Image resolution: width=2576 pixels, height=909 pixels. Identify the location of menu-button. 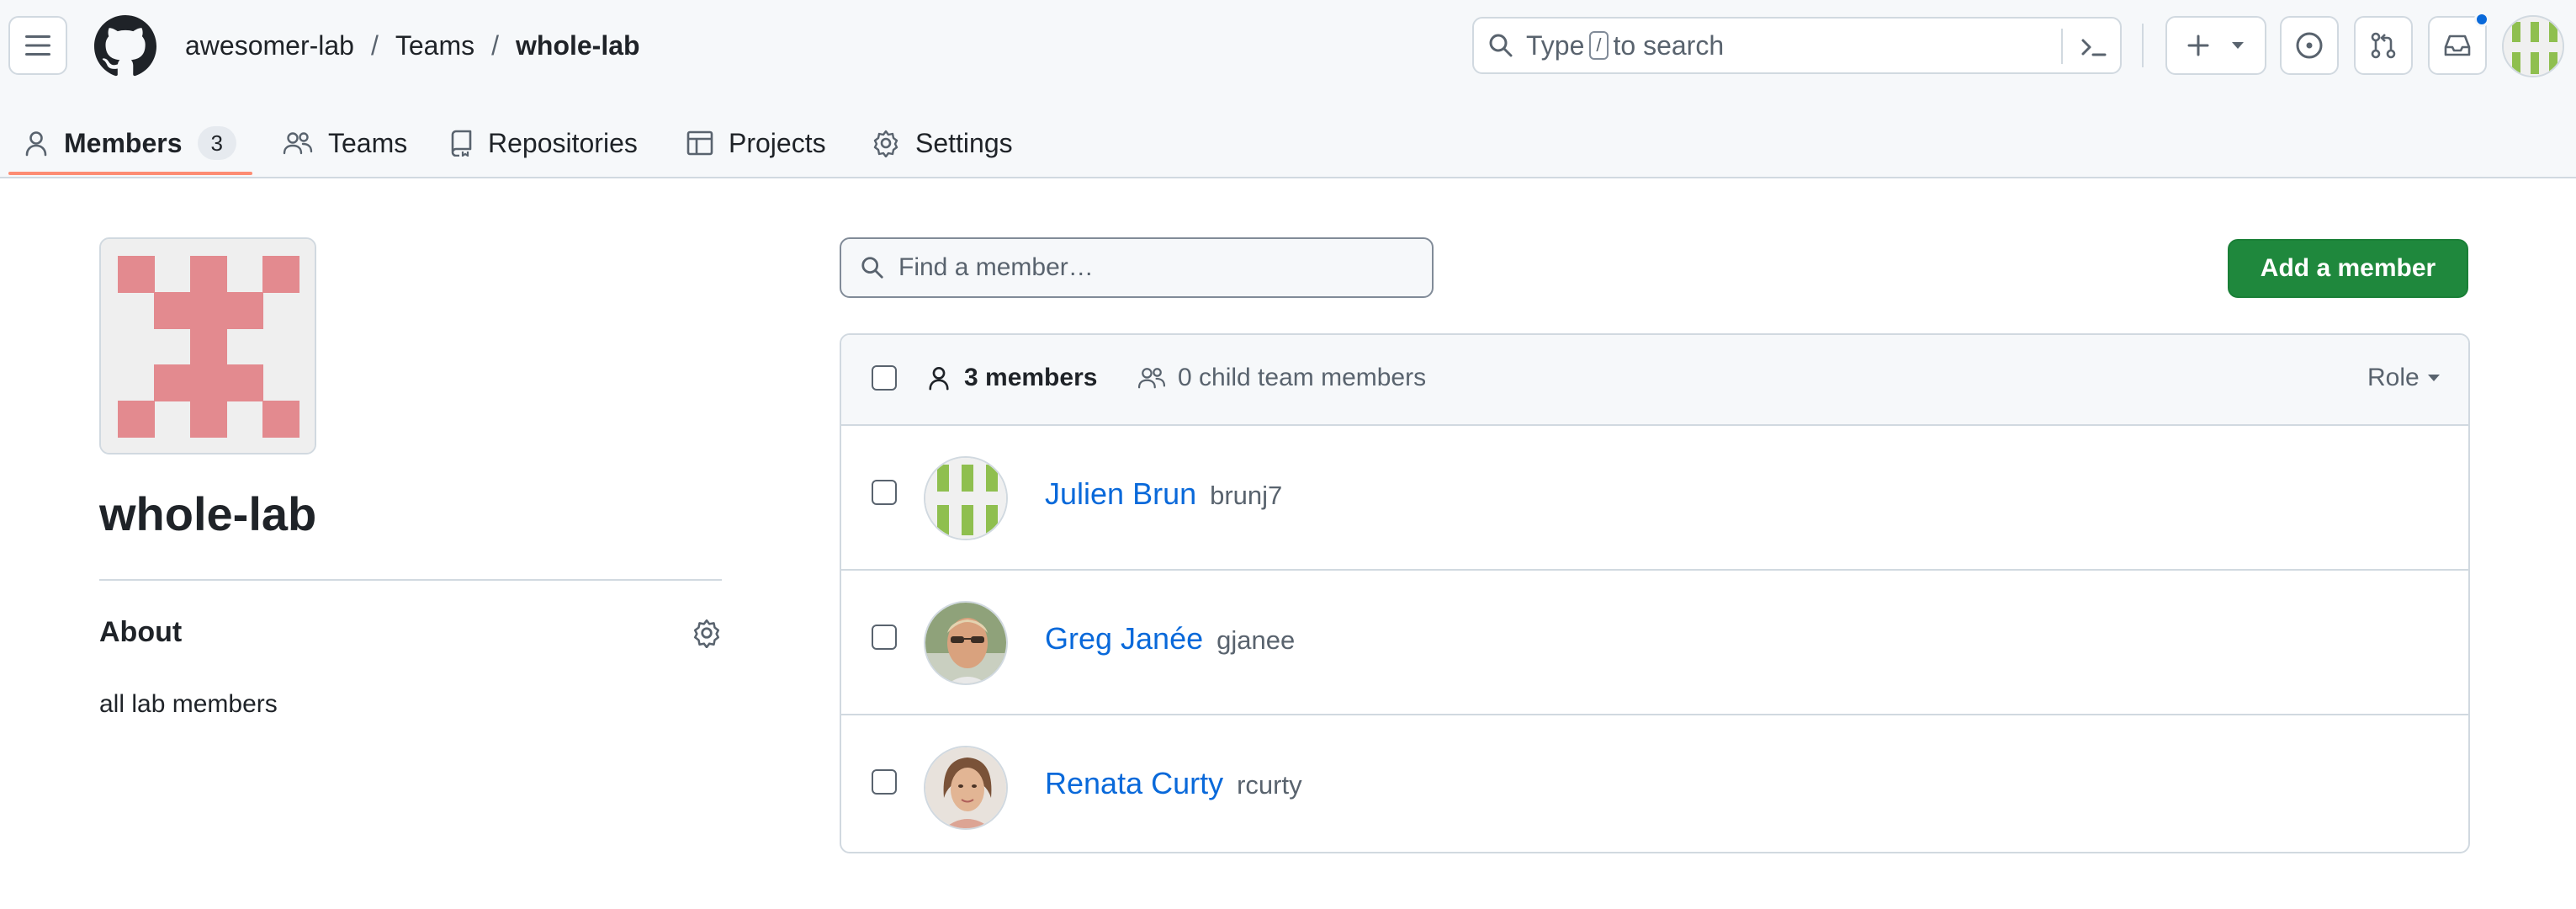
(37, 45).